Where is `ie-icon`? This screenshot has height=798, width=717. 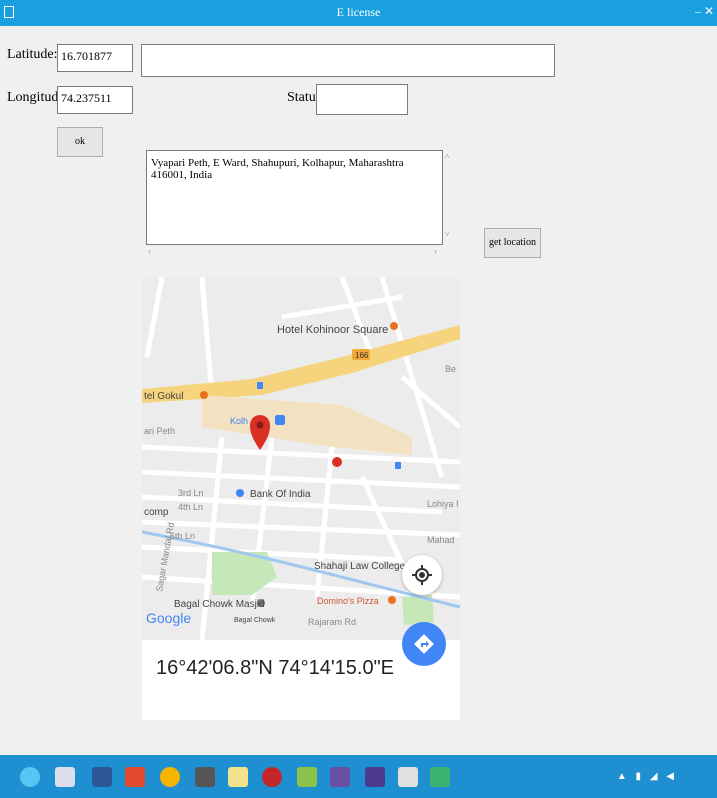 ie-icon is located at coordinates (30, 777).